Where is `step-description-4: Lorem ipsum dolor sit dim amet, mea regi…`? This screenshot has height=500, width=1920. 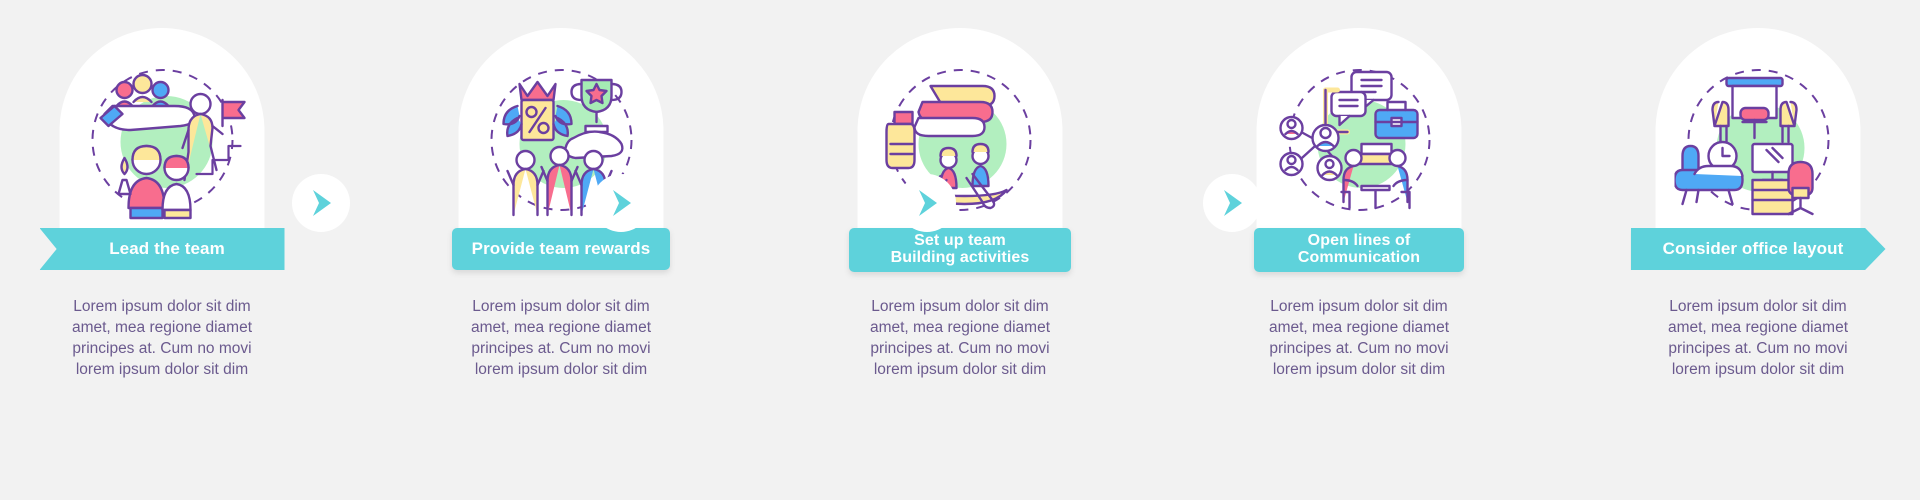
step-description-4: Lorem ipsum dolor sit dim amet, mea regi… is located at coordinates (1359, 338).